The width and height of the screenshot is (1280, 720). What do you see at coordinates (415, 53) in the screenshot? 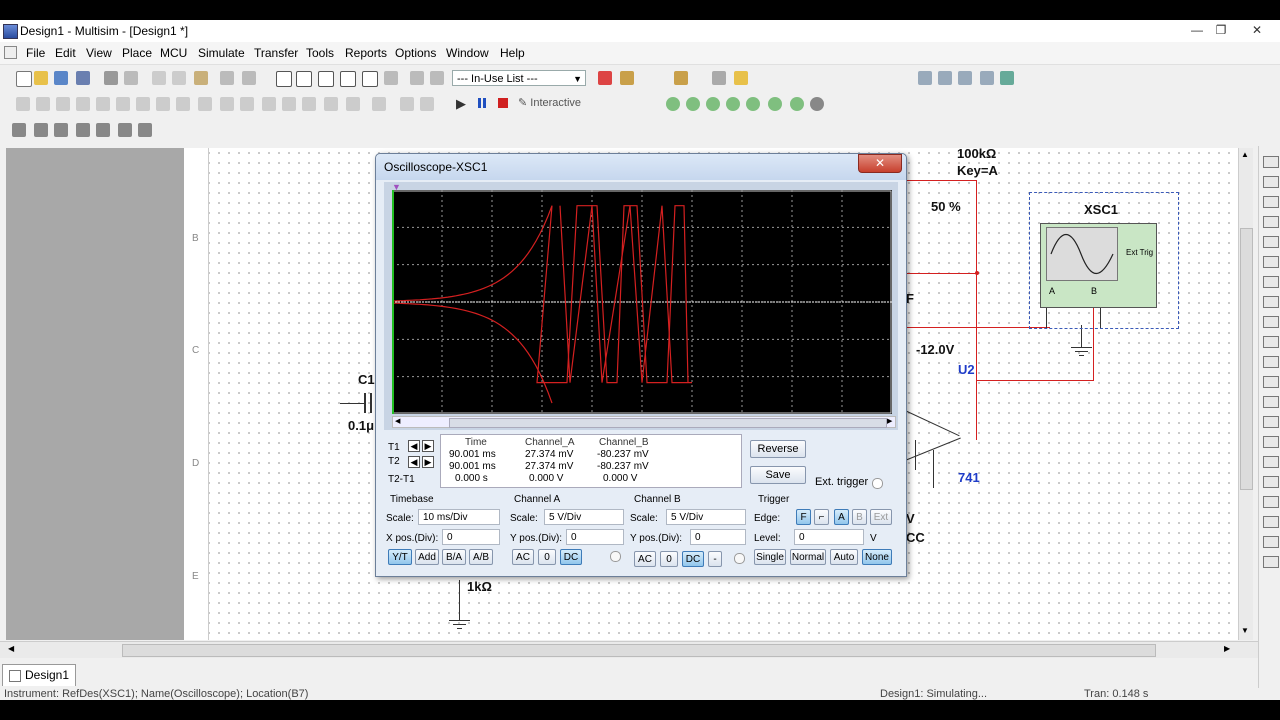
I see `menu-options: Options` at bounding box center [415, 53].